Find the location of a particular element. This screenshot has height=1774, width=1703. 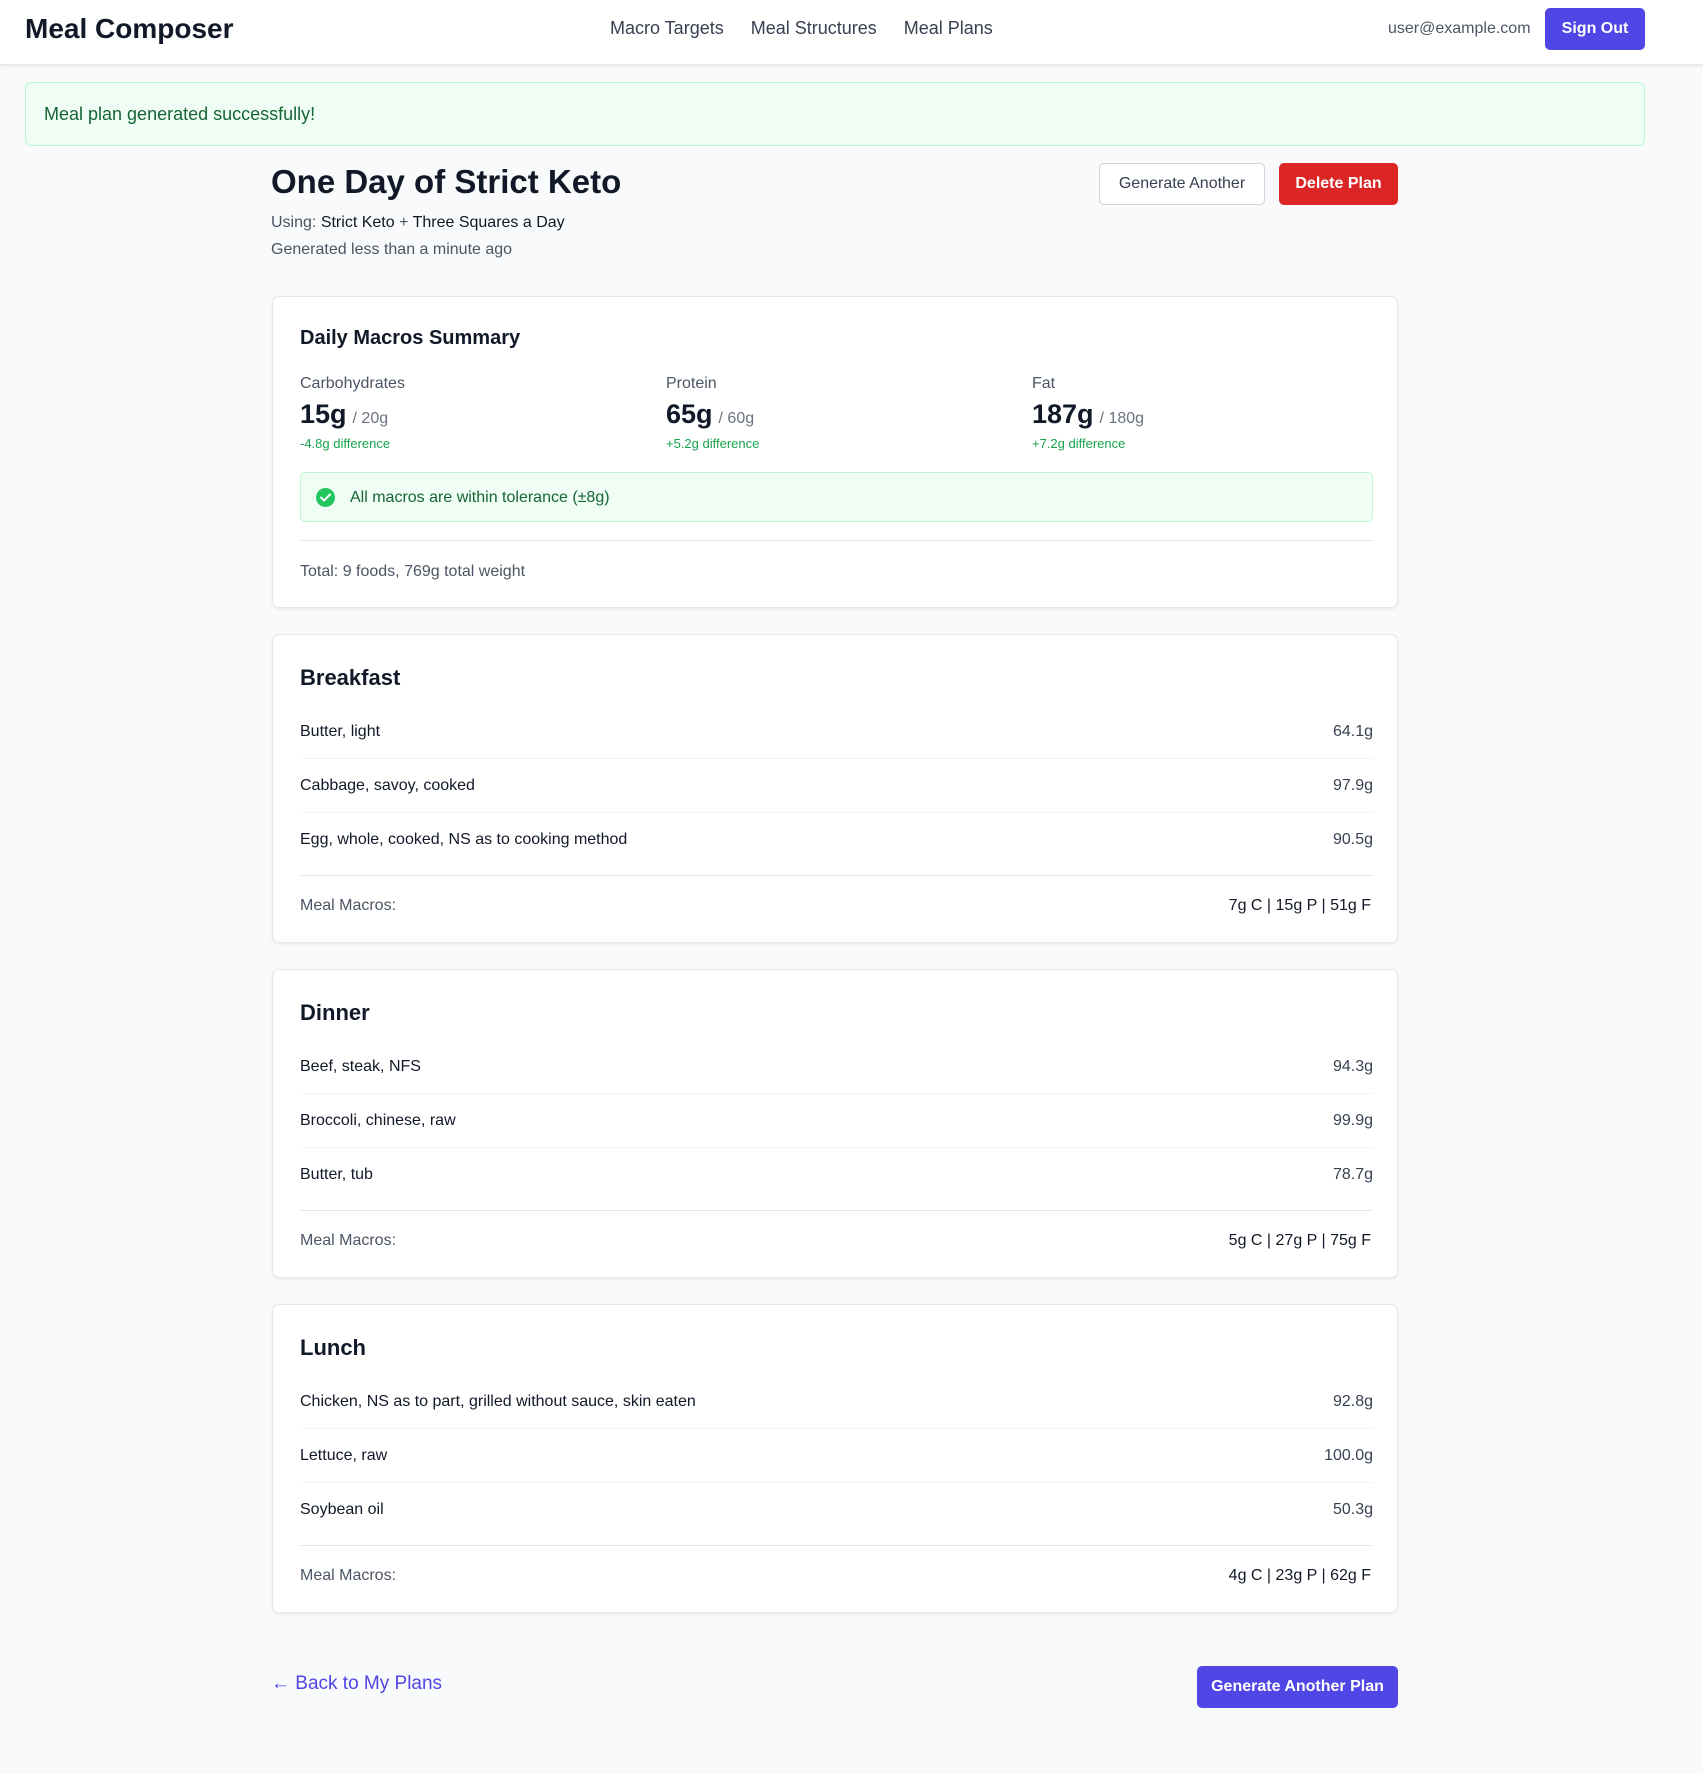

nav-link-meal-structures: Meal Structures is located at coordinates (814, 28).